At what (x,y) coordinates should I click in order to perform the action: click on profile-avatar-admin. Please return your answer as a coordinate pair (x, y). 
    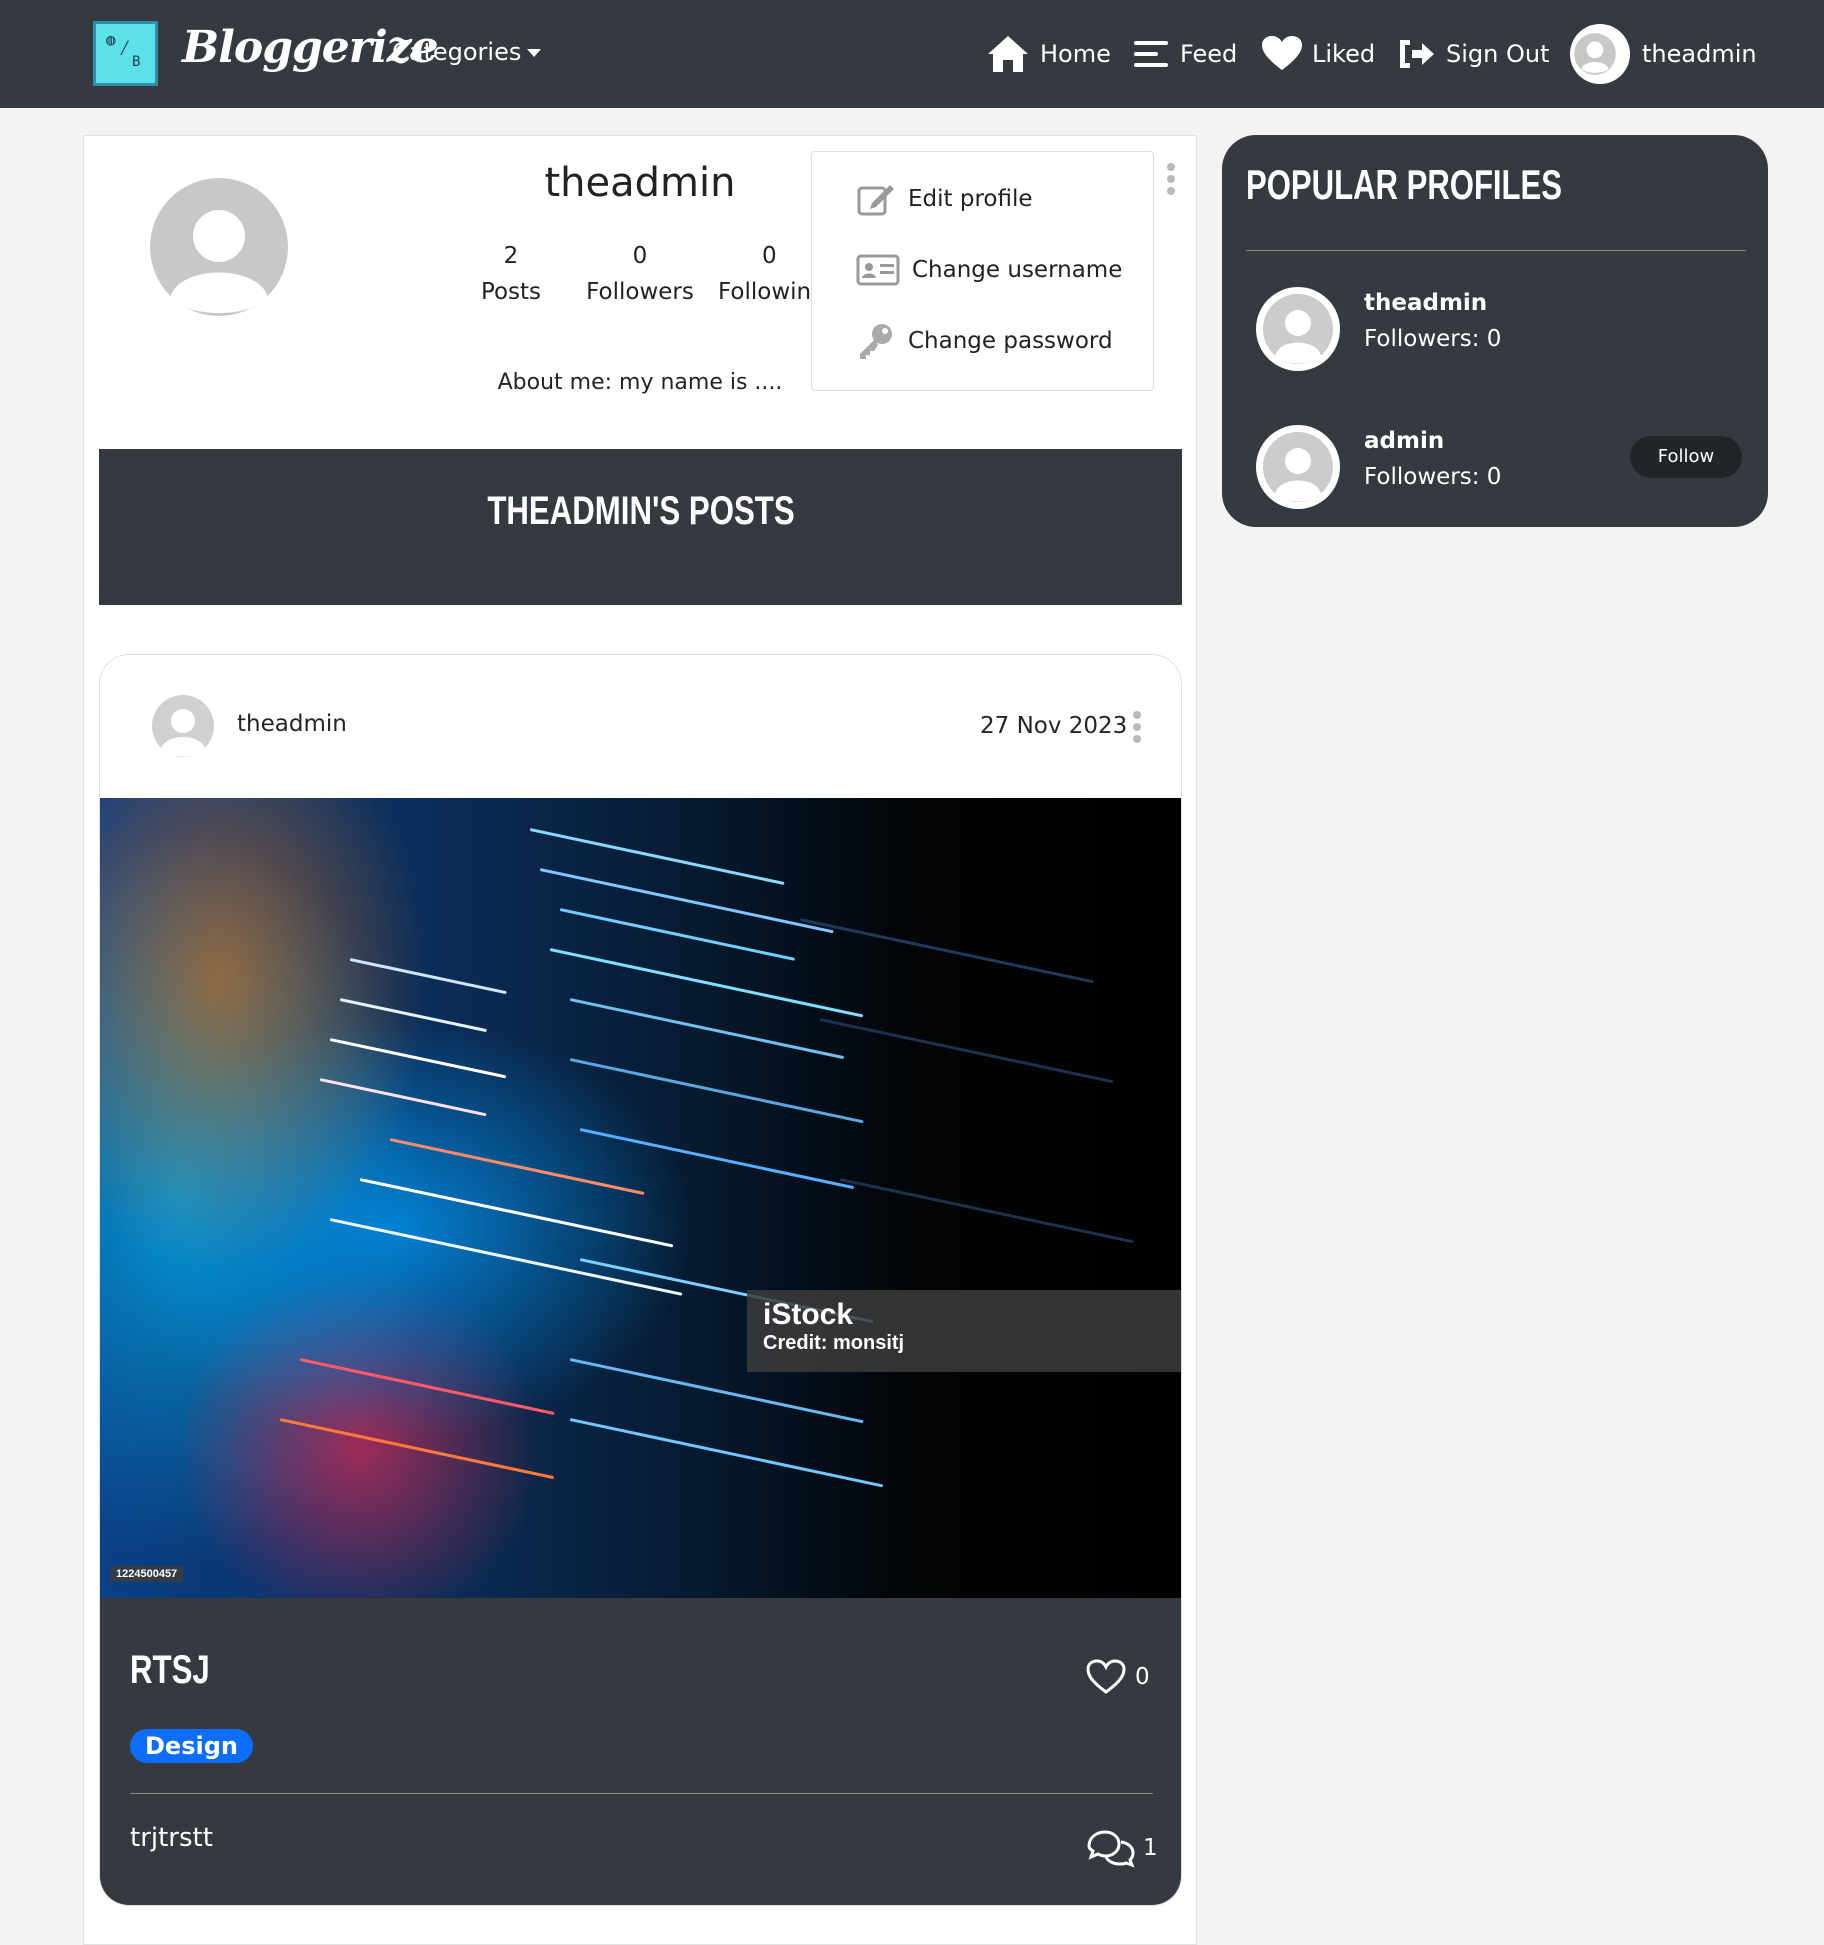
    Looking at the image, I should click on (1298, 467).